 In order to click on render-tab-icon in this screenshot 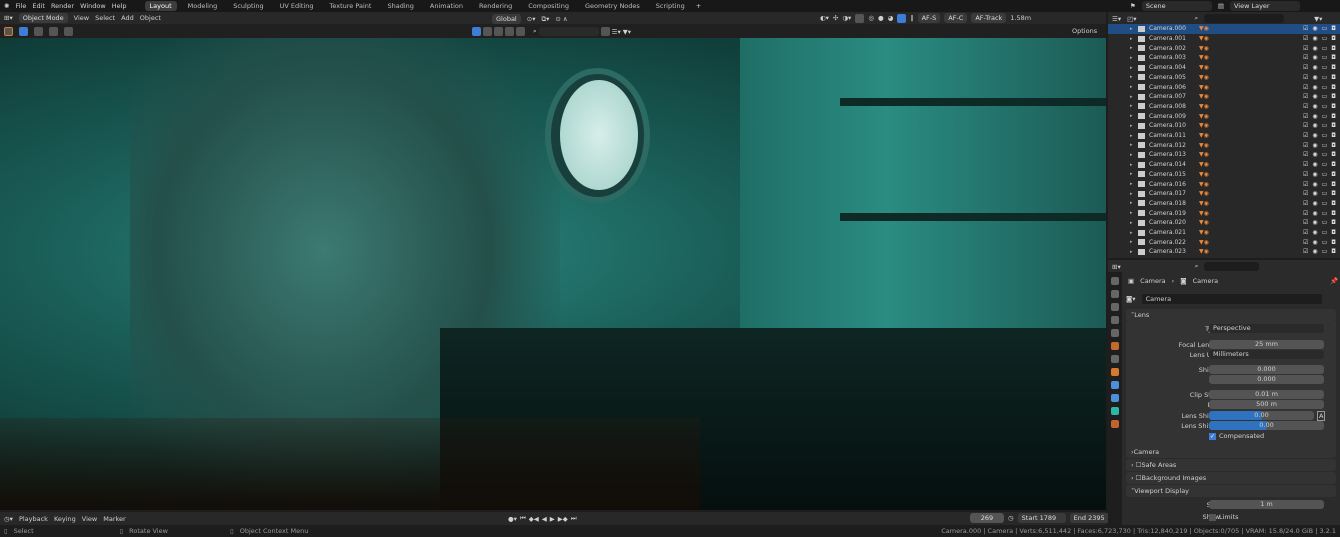, I will do `click(1115, 294)`.